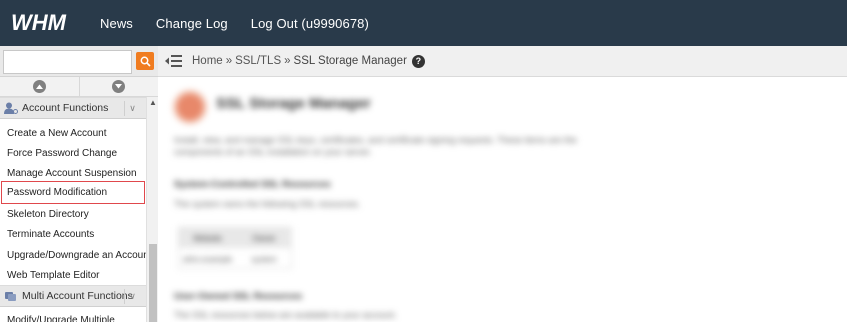 This screenshot has width=847, height=322. What do you see at coordinates (73, 133) in the screenshot?
I see `sidebar-item-create-account: Create a New Account` at bounding box center [73, 133].